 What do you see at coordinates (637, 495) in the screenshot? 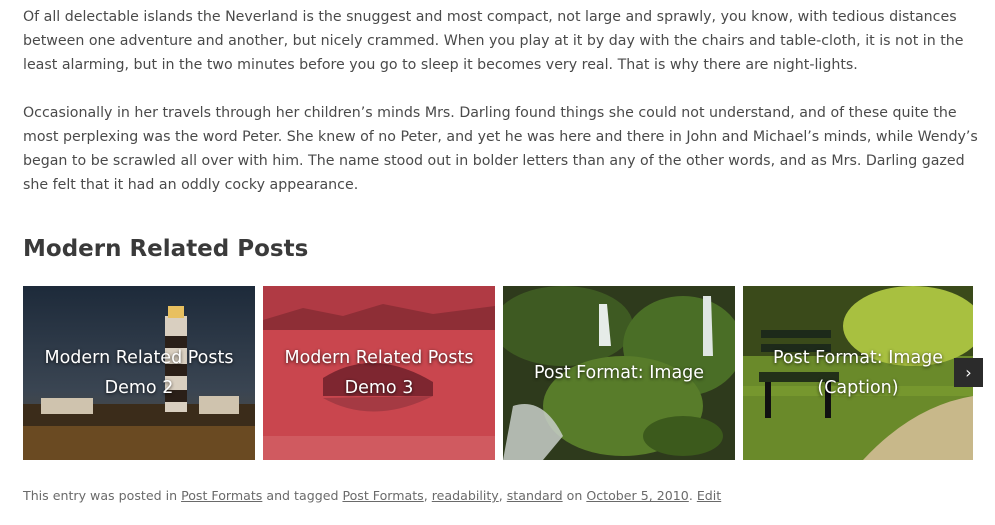
I see `date-link: October 5, 2010` at bounding box center [637, 495].